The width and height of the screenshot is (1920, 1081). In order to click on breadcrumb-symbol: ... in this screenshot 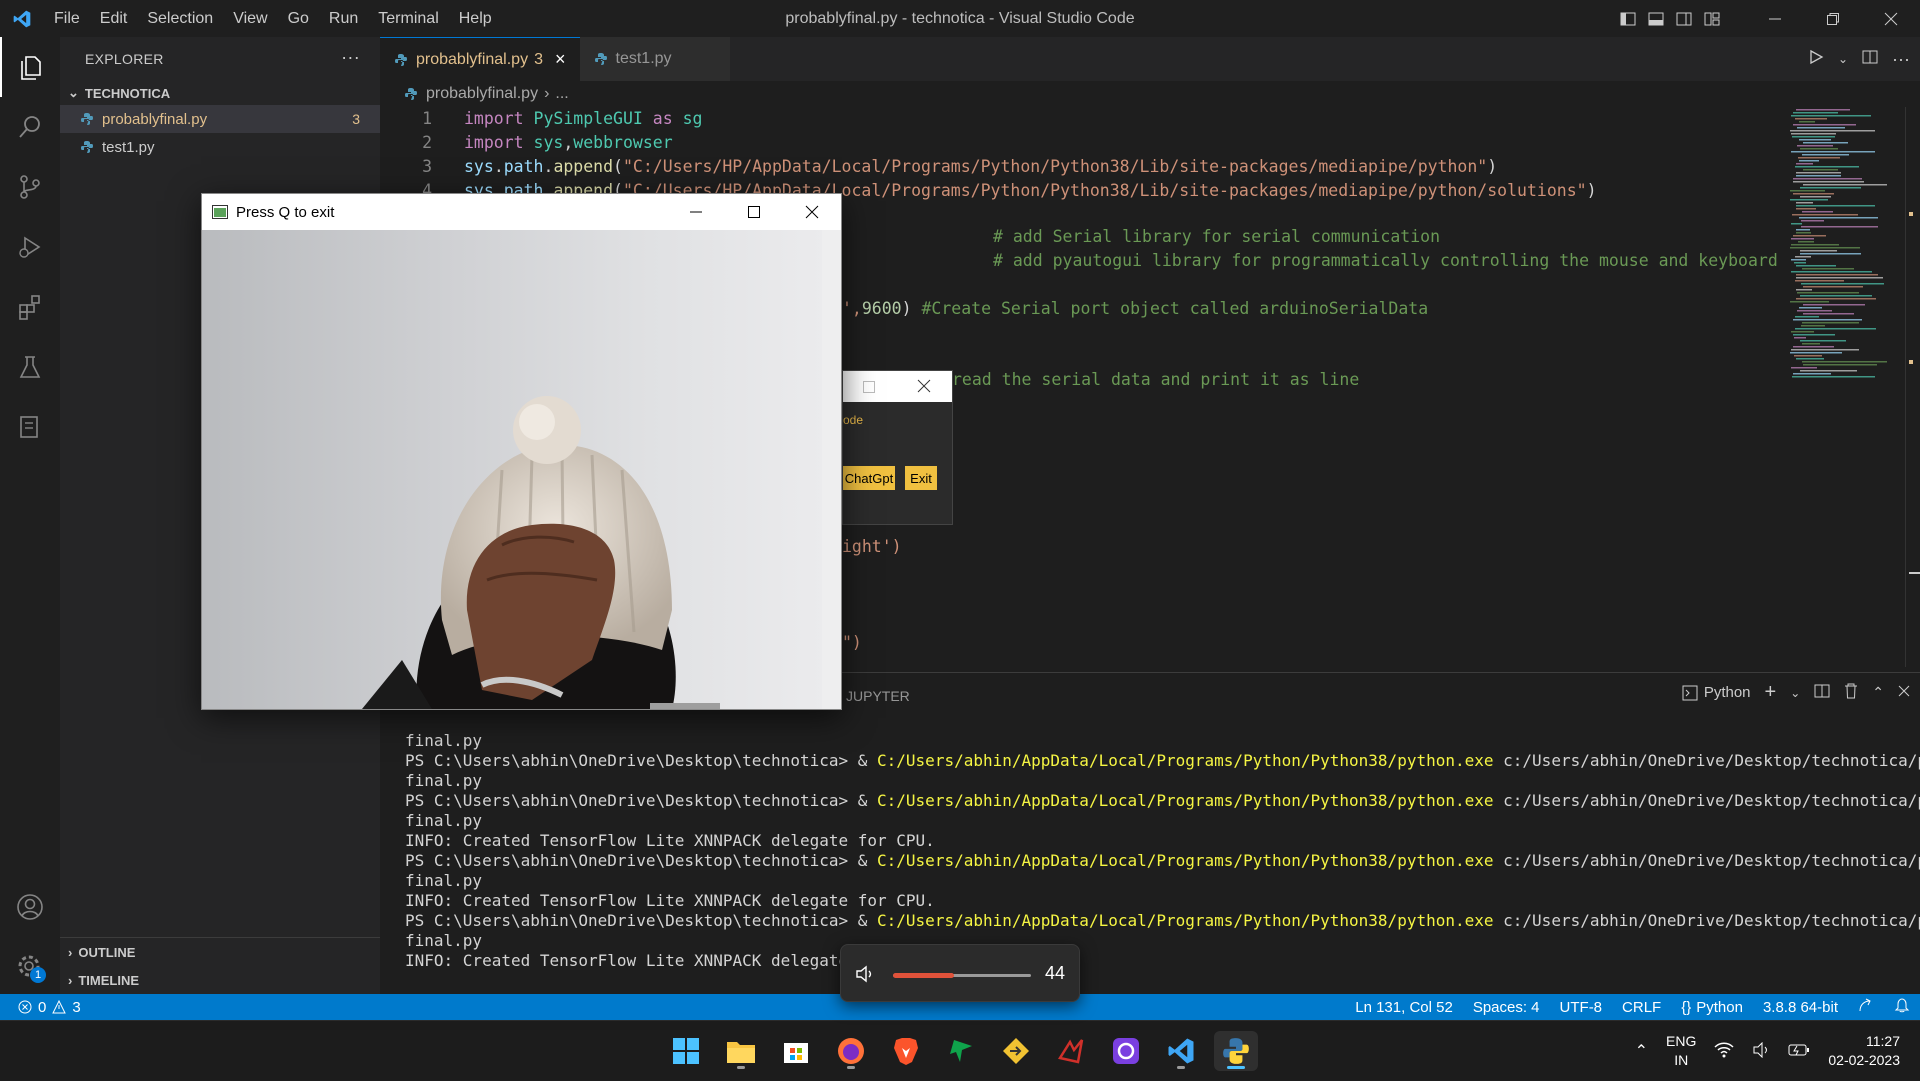, I will do `click(561, 94)`.